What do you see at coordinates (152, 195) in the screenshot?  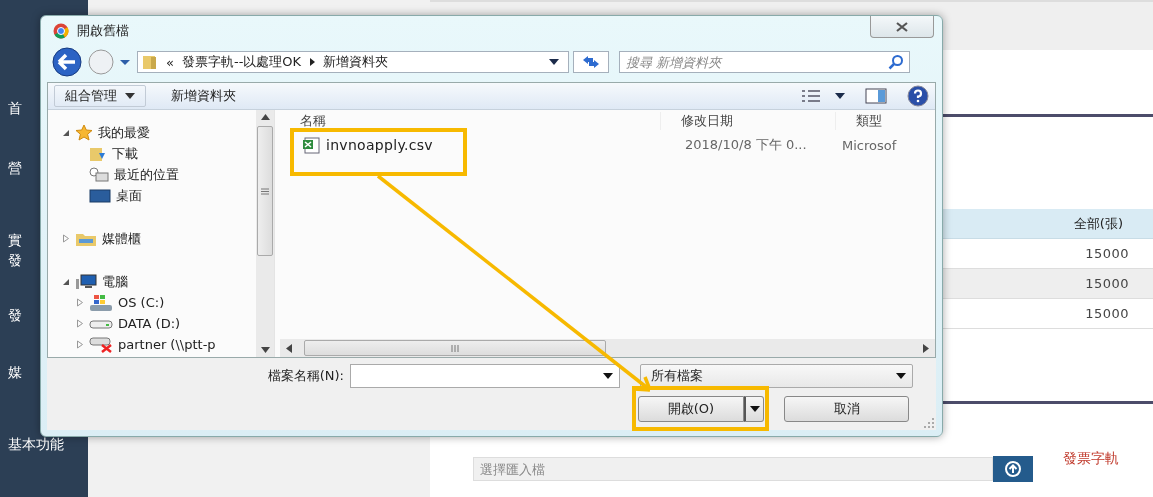 I see `tree-item: 桌面` at bounding box center [152, 195].